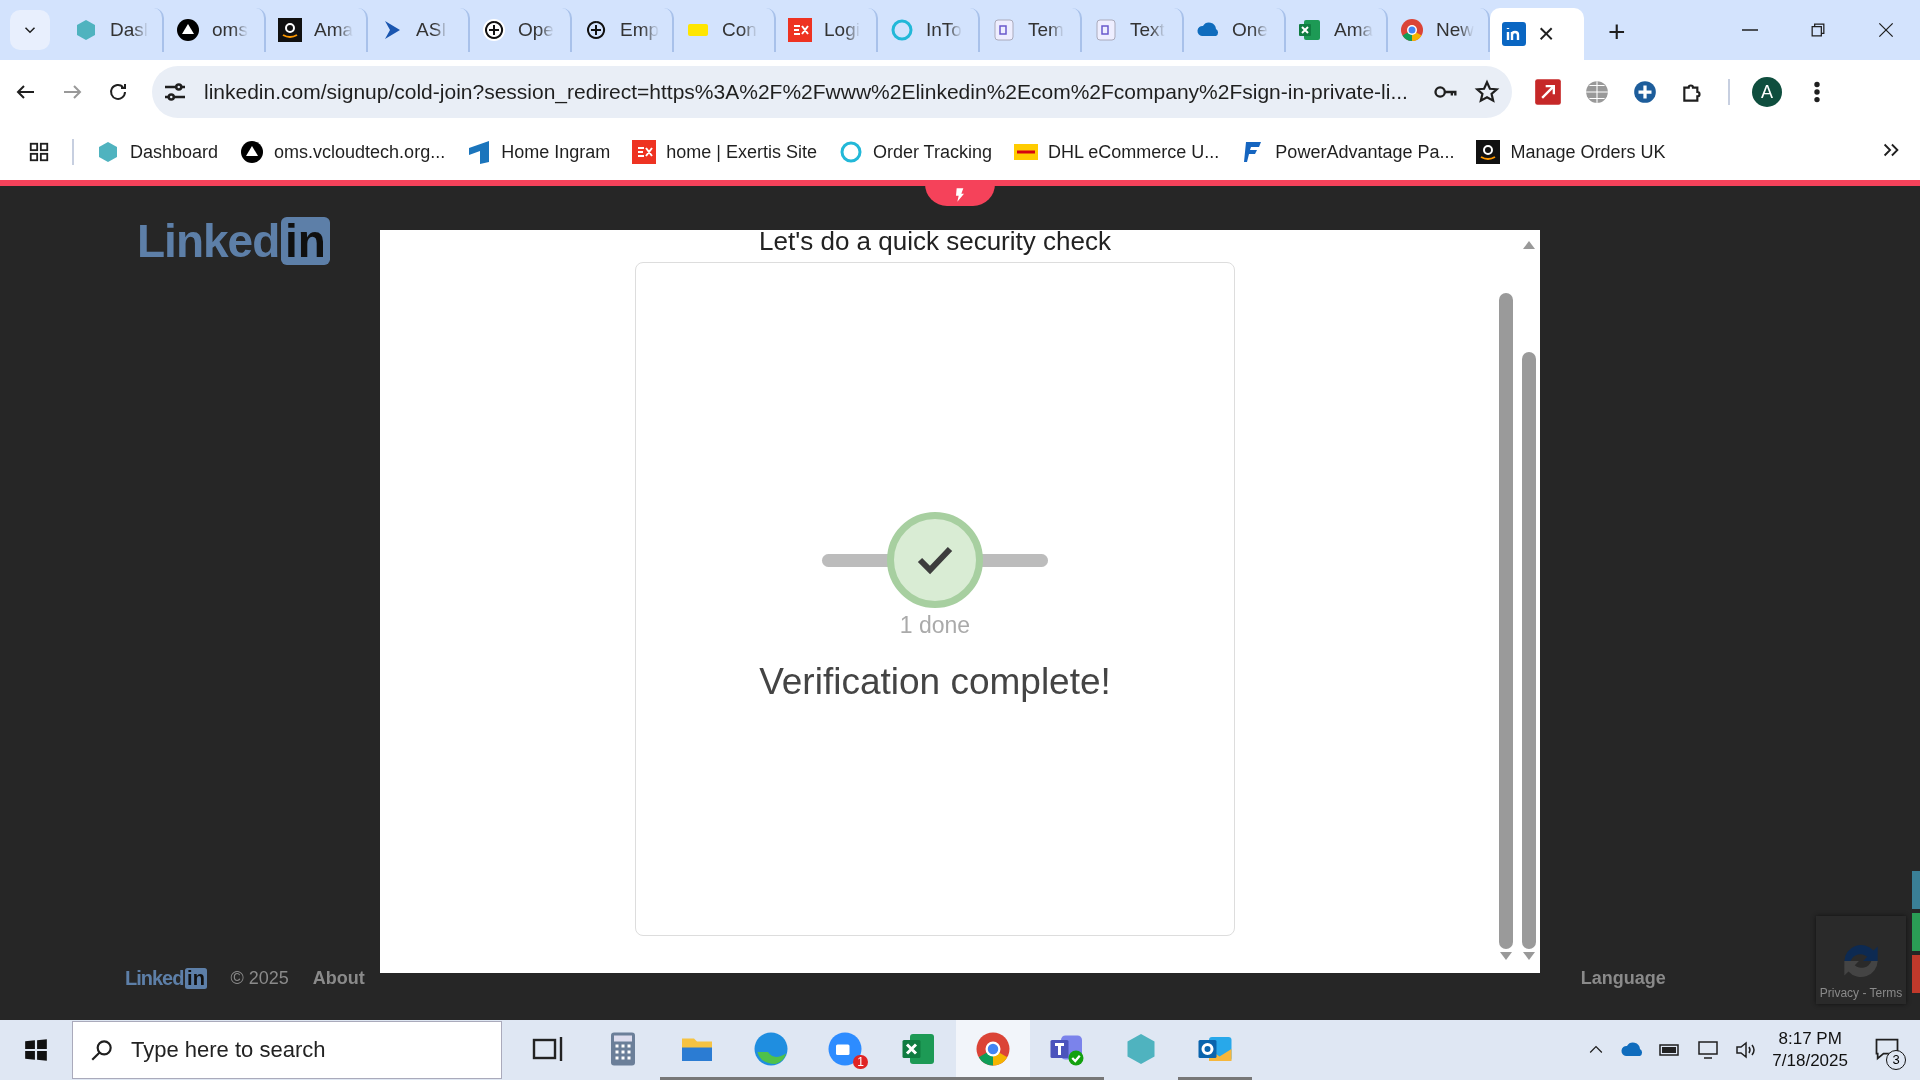  Describe the element at coordinates (39, 152) in the screenshot. I see `apps-grid-icon` at that location.